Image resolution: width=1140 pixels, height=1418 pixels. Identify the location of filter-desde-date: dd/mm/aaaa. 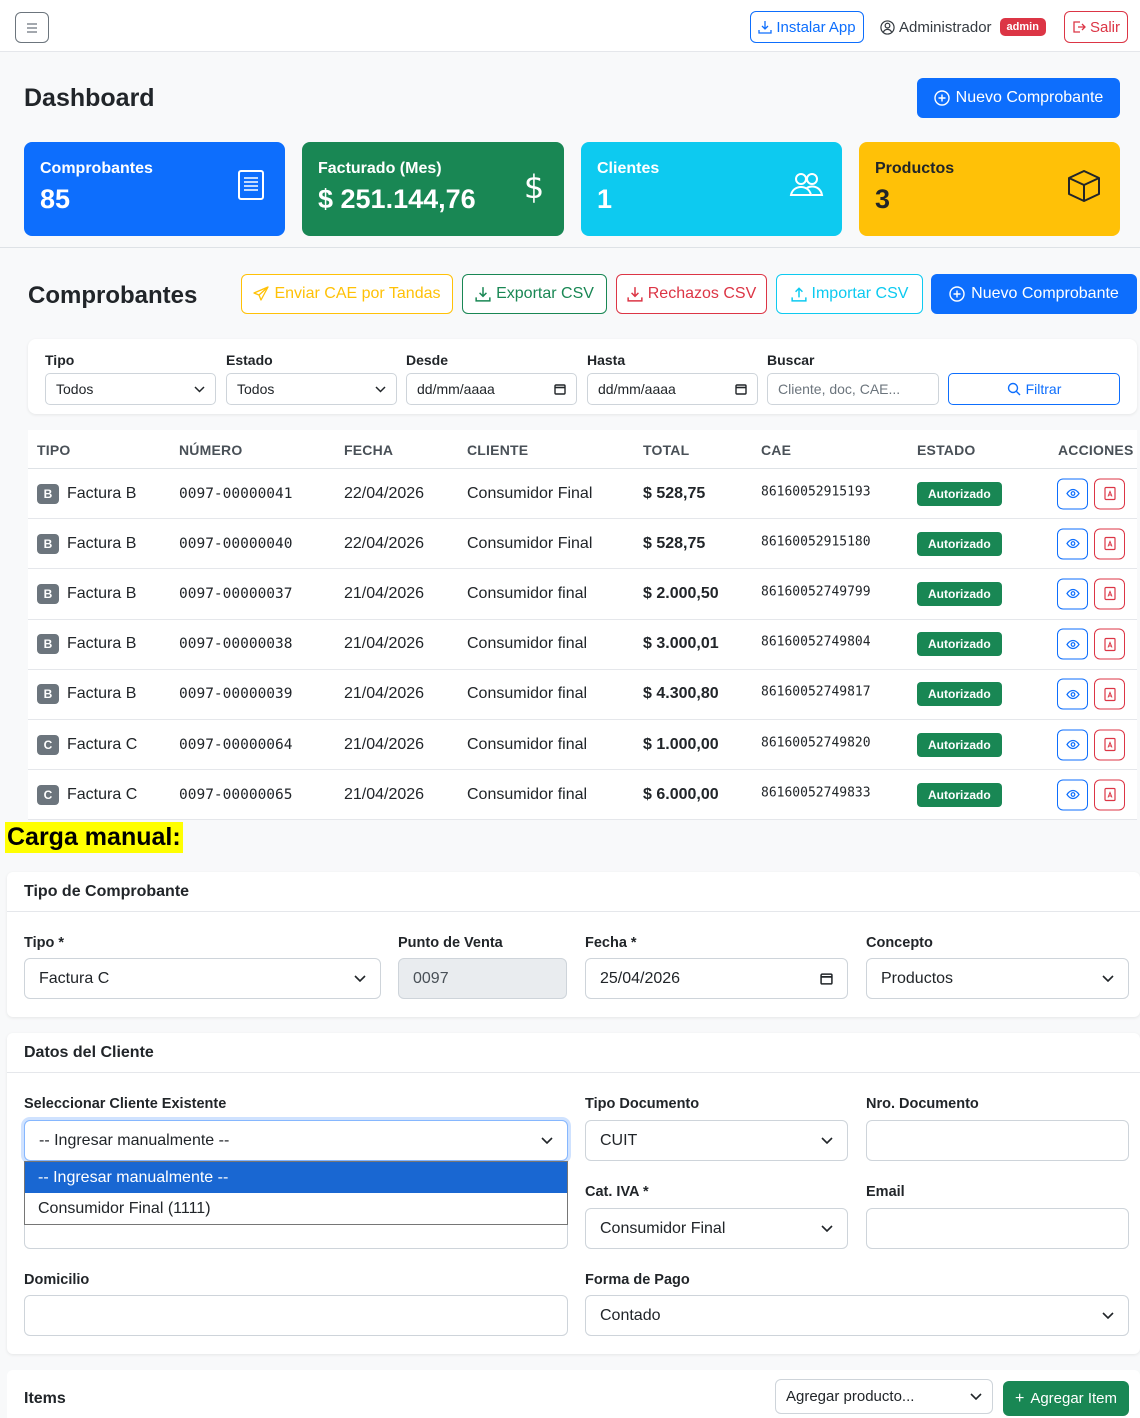
(491, 389).